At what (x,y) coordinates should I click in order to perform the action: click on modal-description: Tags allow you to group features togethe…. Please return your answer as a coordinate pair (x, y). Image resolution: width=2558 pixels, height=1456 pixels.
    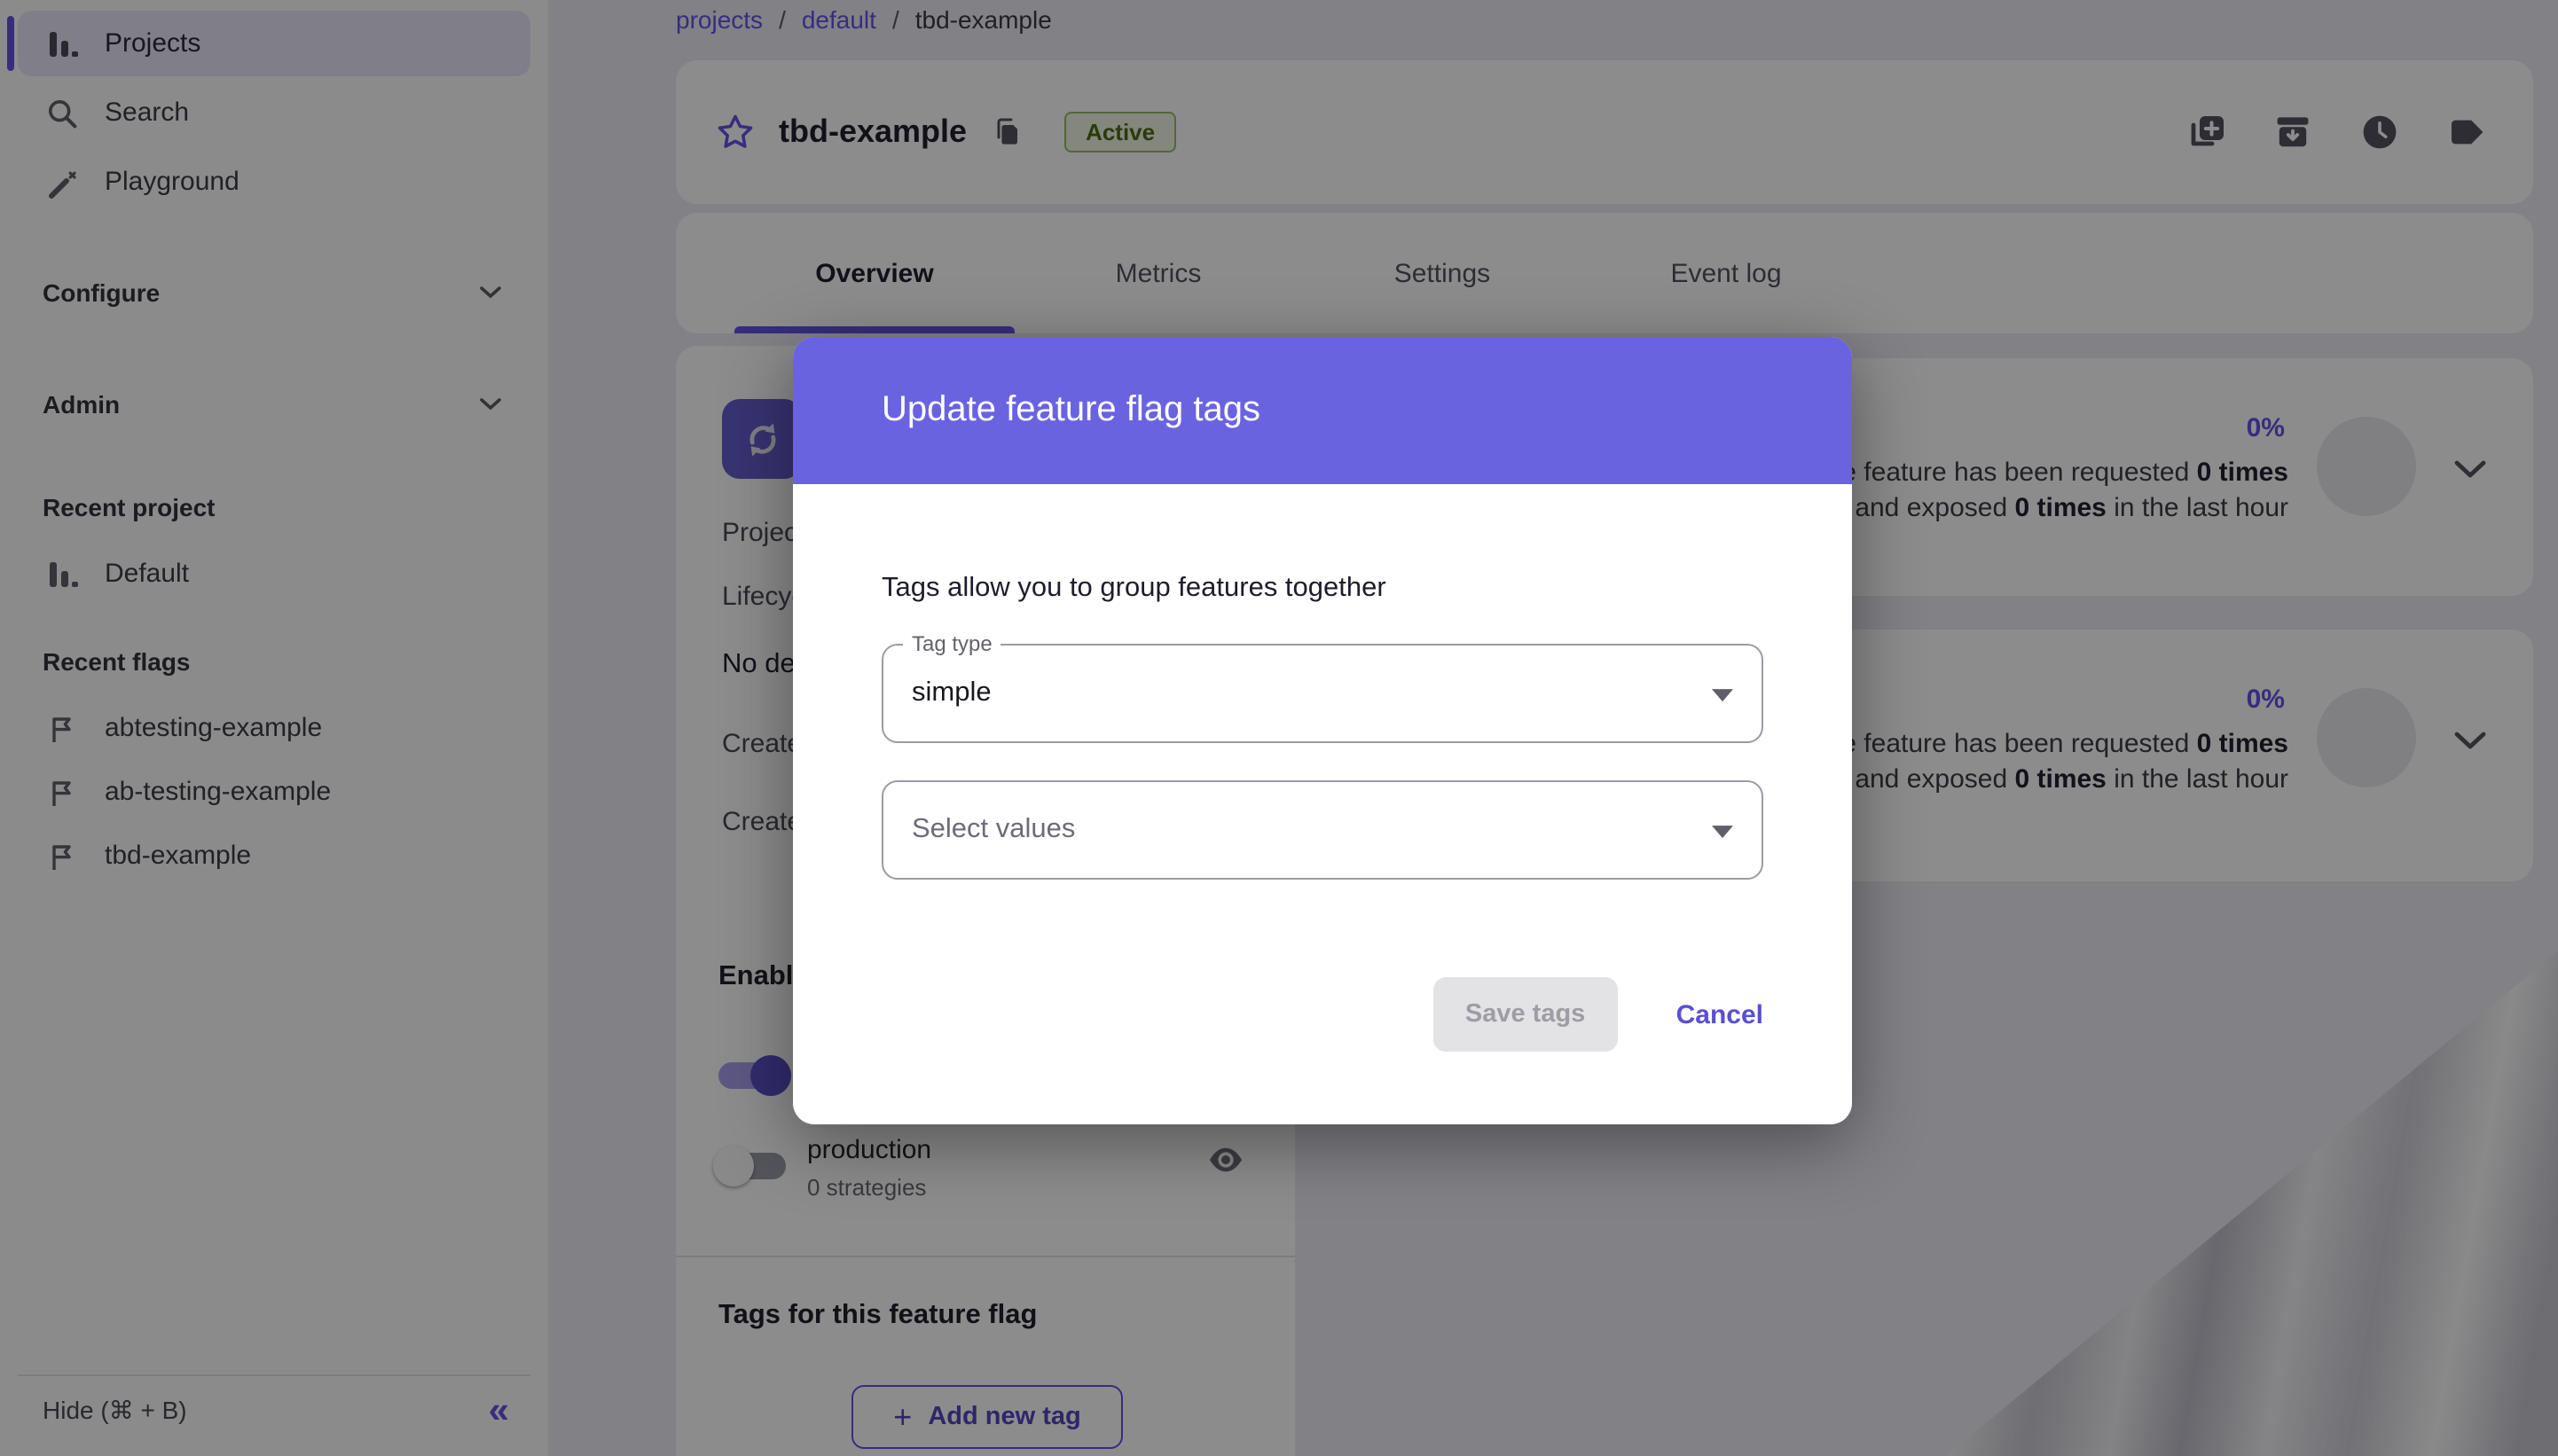
    Looking at the image, I should click on (1134, 588).